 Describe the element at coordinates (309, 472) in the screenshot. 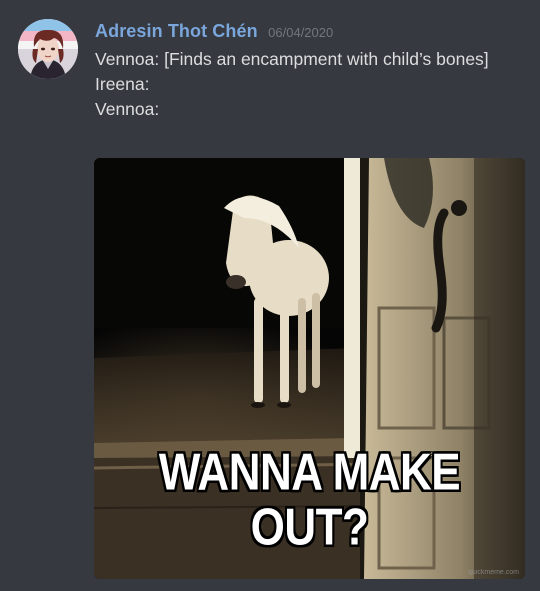

I see `meme-caption-top: WANNA MAKE` at that location.